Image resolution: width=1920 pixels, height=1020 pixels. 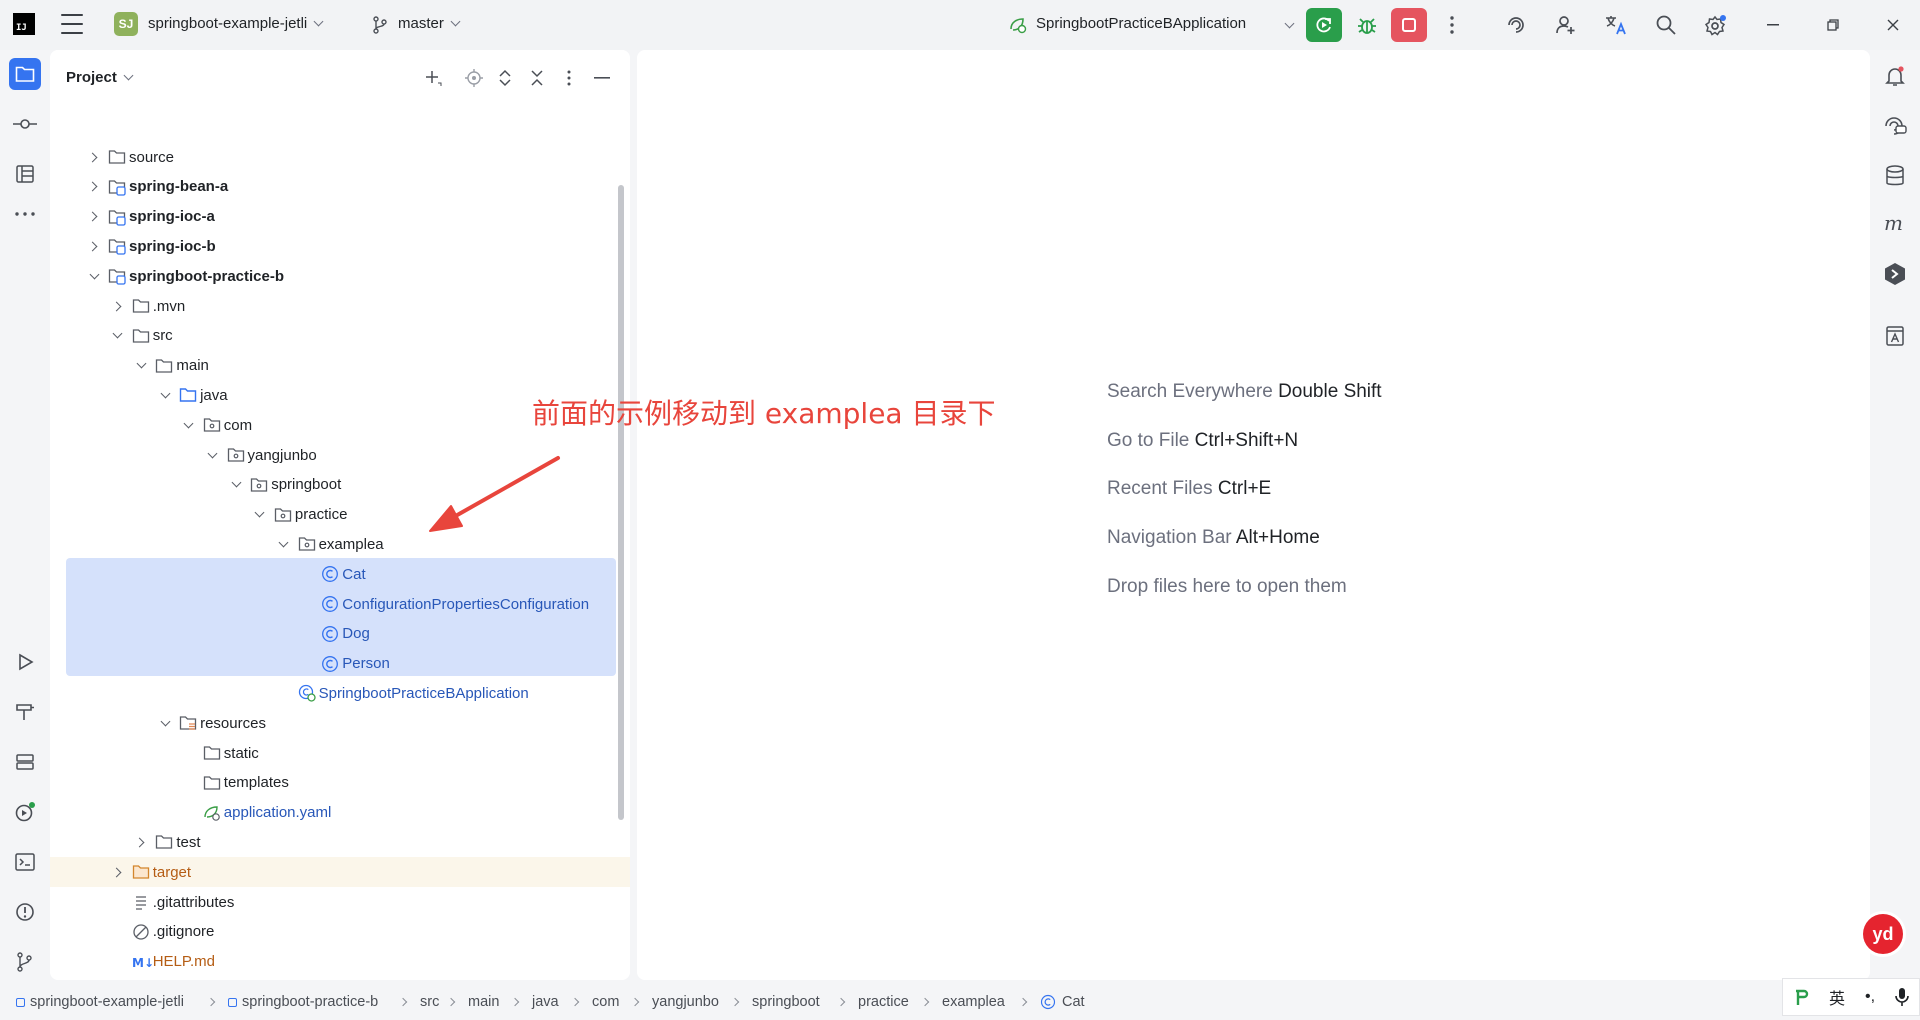 I want to click on spring-boot-icon, so click(x=1018, y=26).